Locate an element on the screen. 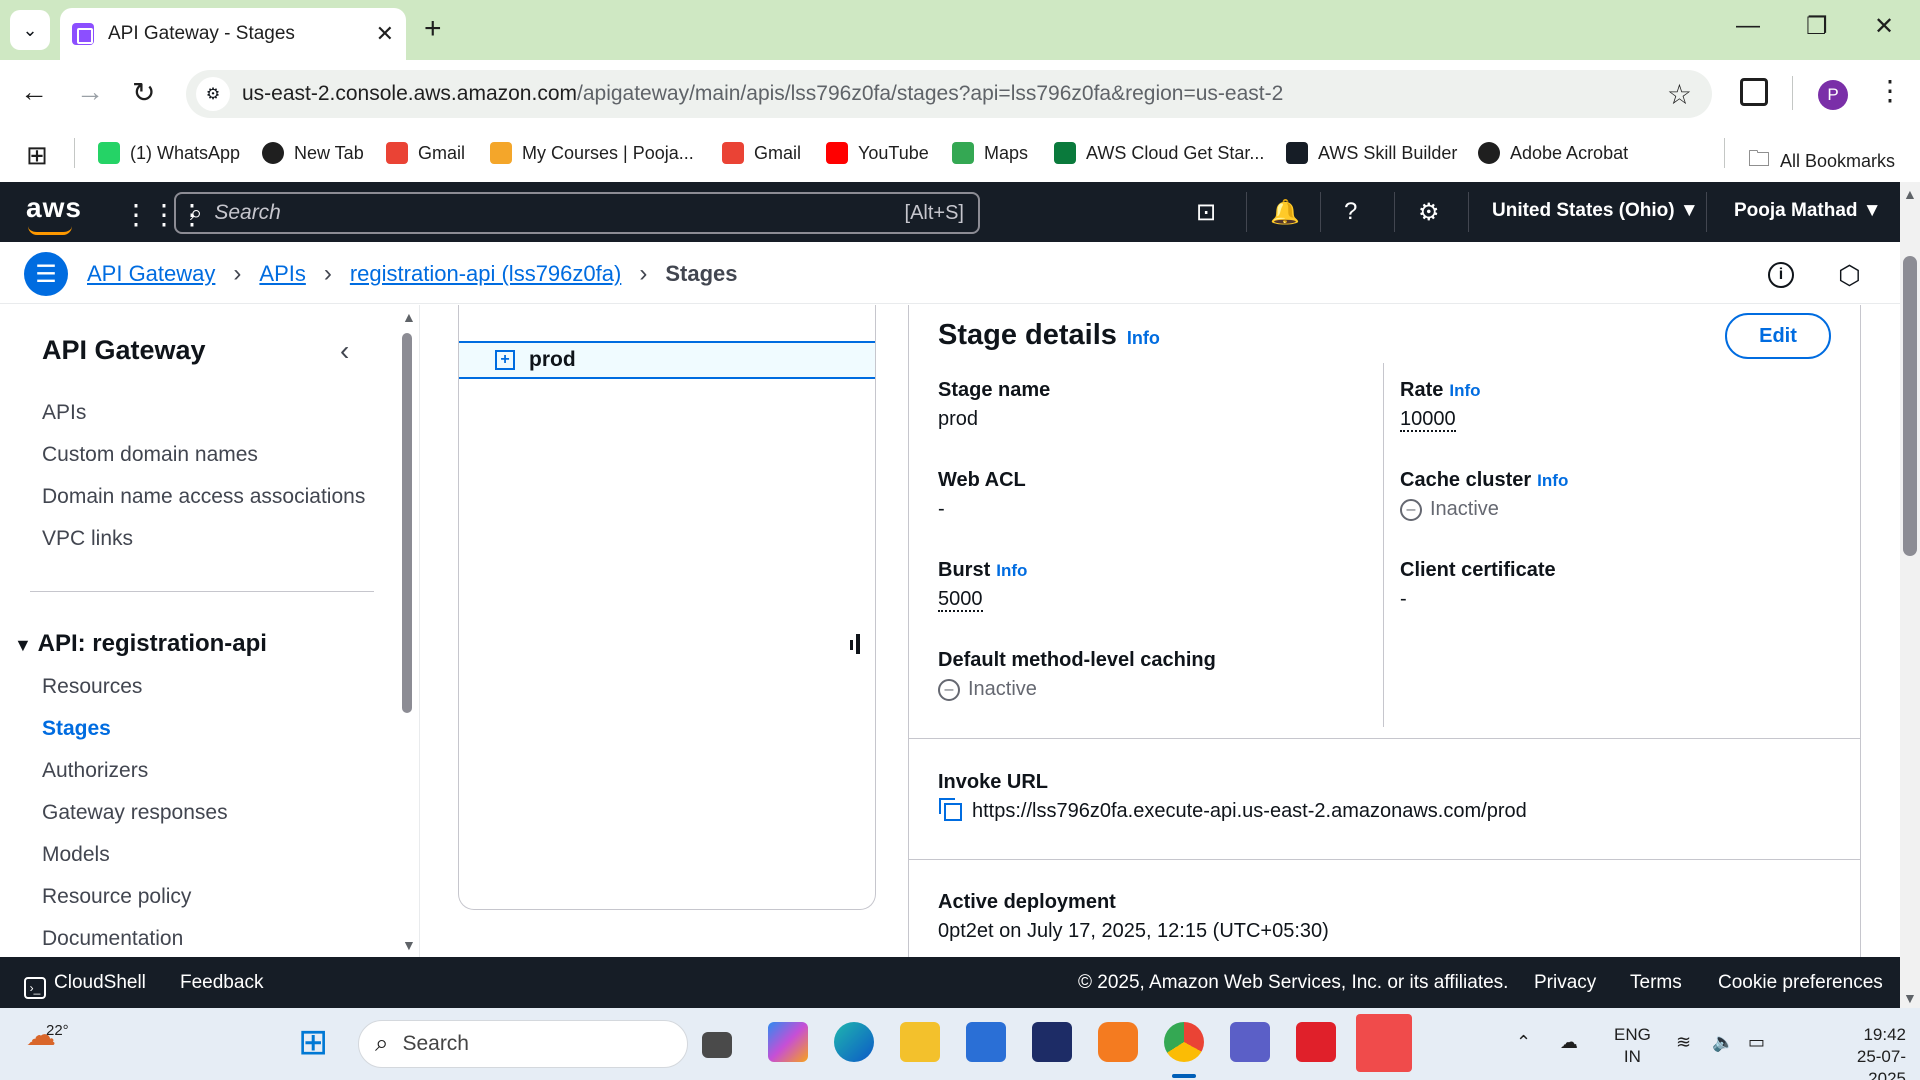 This screenshot has width=1920, height=1080. windows-start-icon: ⊞ is located at coordinates (318, 1042).